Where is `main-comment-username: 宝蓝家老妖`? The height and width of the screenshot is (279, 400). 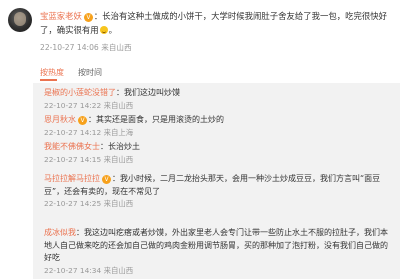 main-comment-username: 宝蓝家老妖 is located at coordinates (61, 16).